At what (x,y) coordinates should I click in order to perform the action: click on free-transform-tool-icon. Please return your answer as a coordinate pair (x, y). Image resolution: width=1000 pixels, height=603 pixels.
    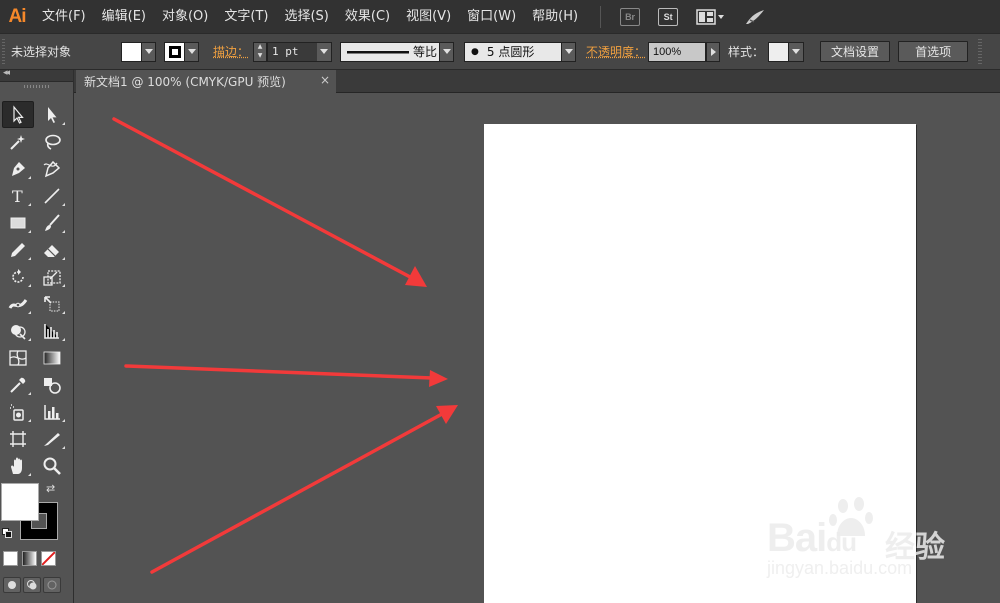
    Looking at the image, I should click on (52, 303).